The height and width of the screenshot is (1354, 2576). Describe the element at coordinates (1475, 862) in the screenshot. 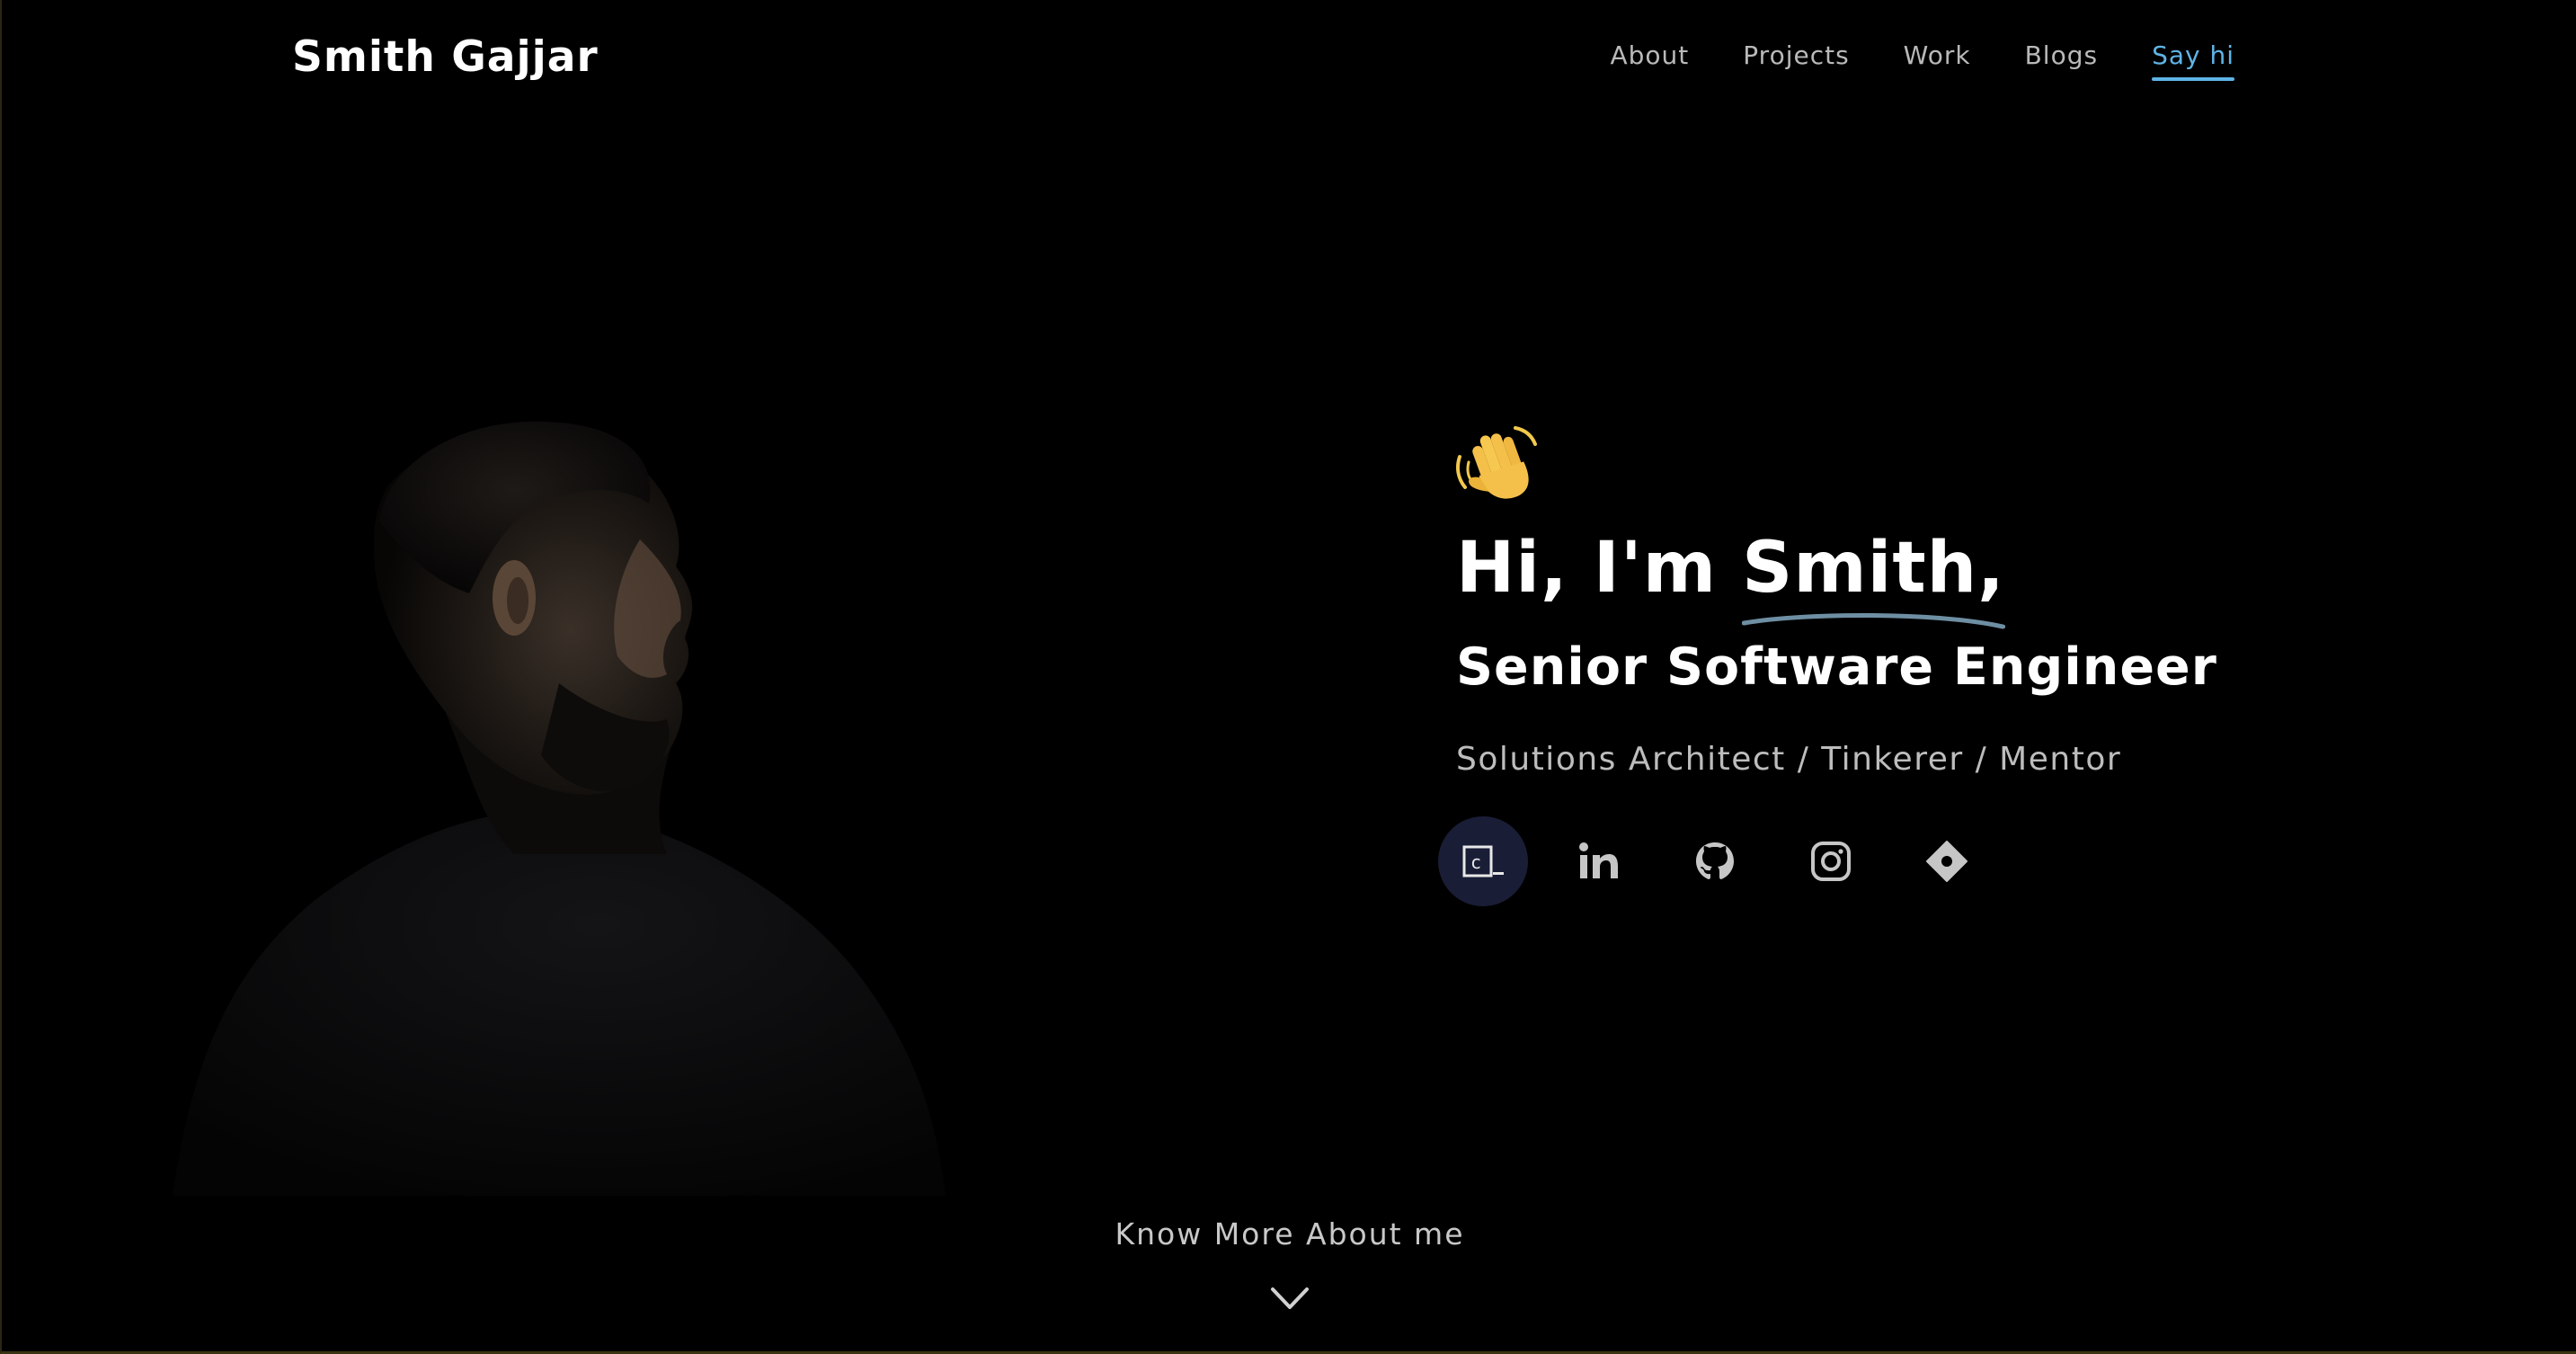

I see `svg-text: c` at that location.